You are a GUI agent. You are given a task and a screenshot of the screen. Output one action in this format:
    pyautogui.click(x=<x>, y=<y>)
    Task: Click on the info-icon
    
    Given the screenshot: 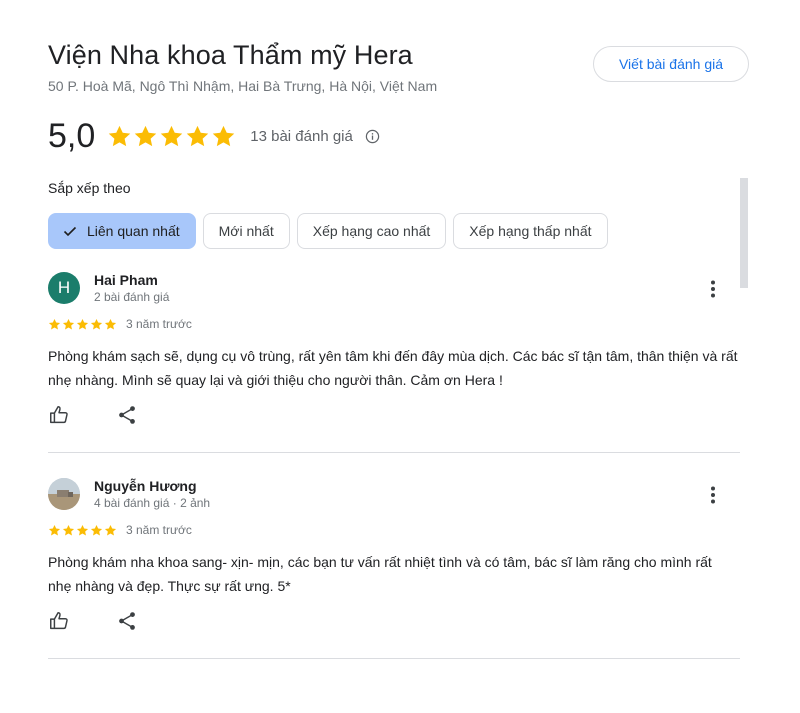 What is the action you would take?
    pyautogui.click(x=372, y=136)
    